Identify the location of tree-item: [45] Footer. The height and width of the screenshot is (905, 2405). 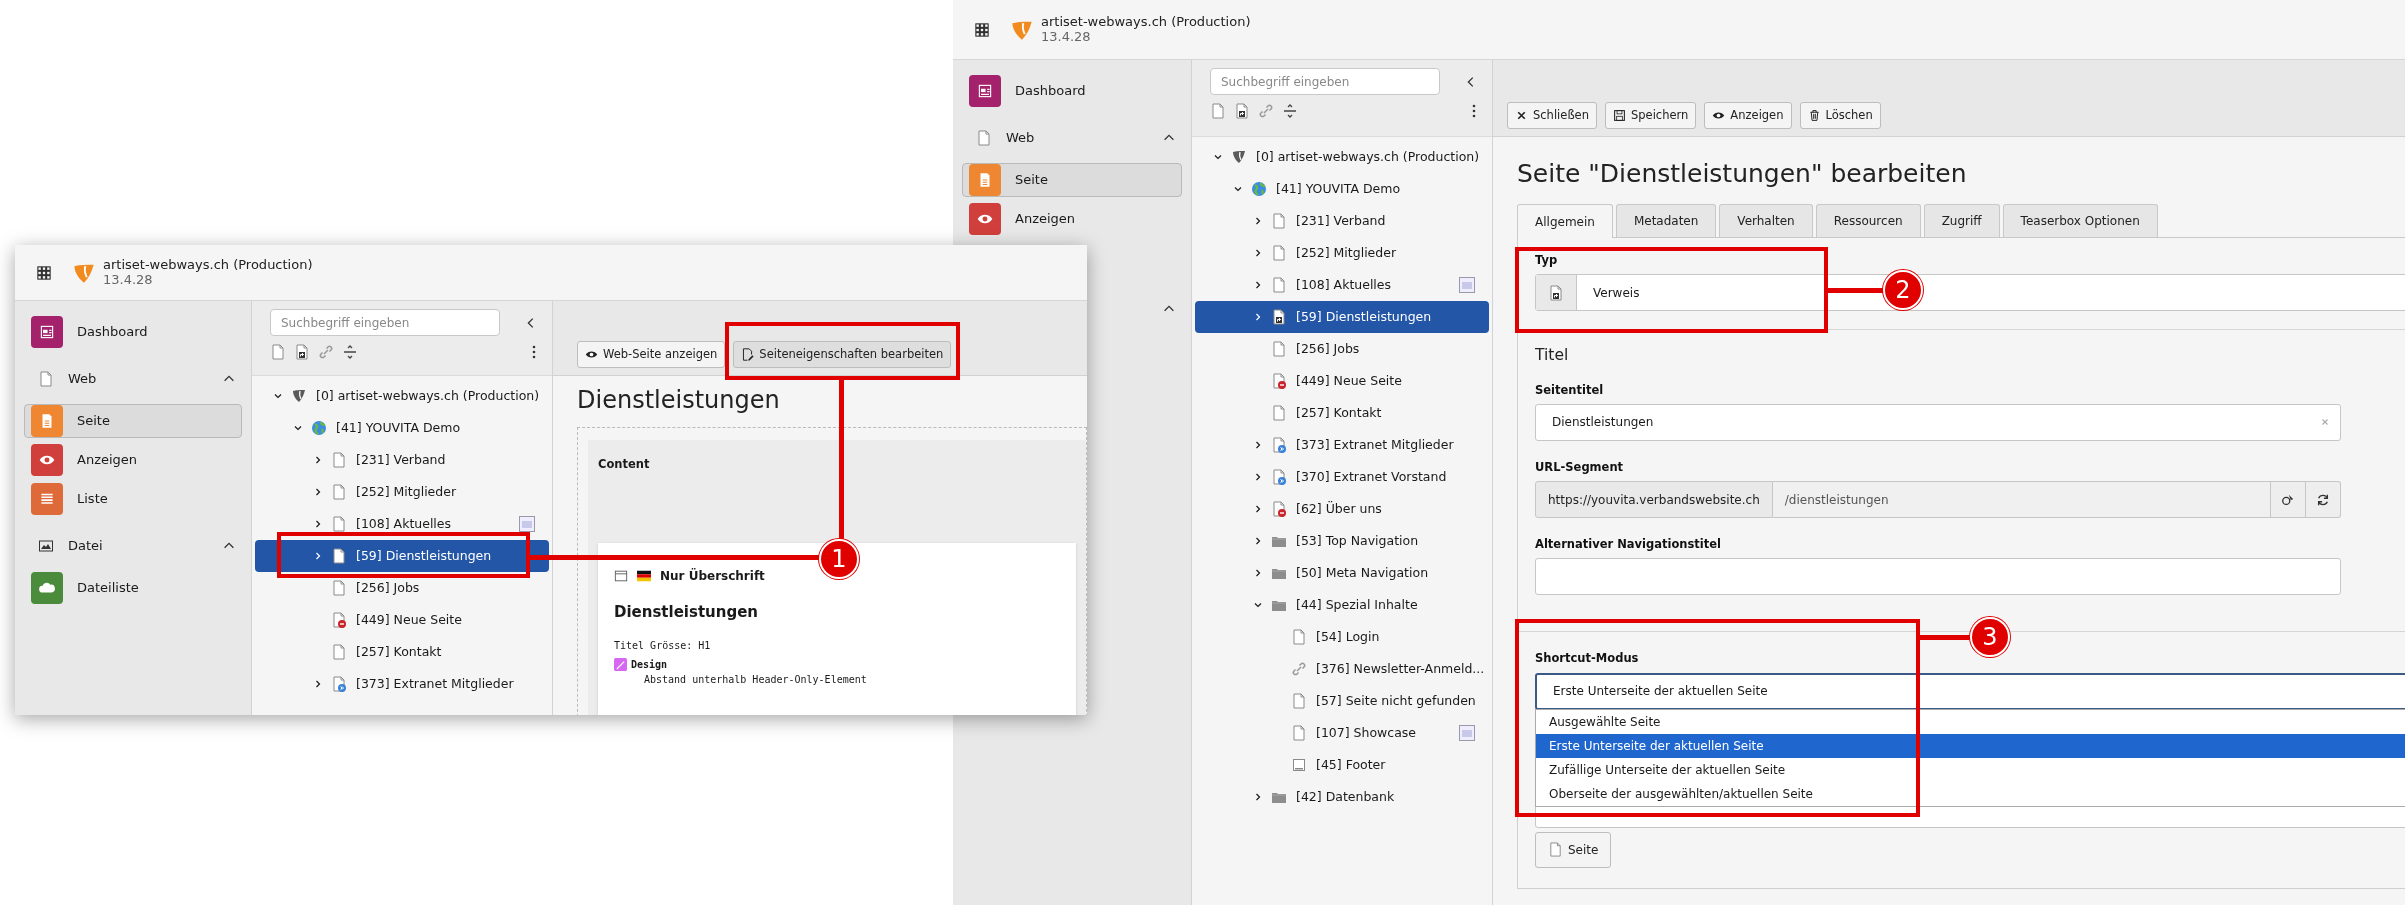
(1342, 765).